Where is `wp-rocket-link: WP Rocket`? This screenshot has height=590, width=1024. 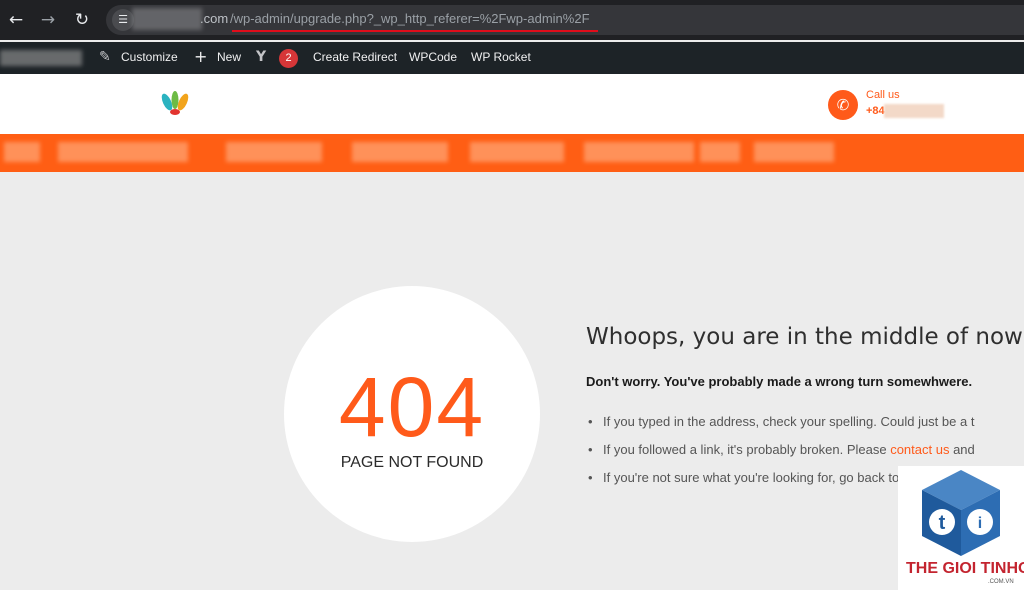
wp-rocket-link: WP Rocket is located at coordinates (501, 57).